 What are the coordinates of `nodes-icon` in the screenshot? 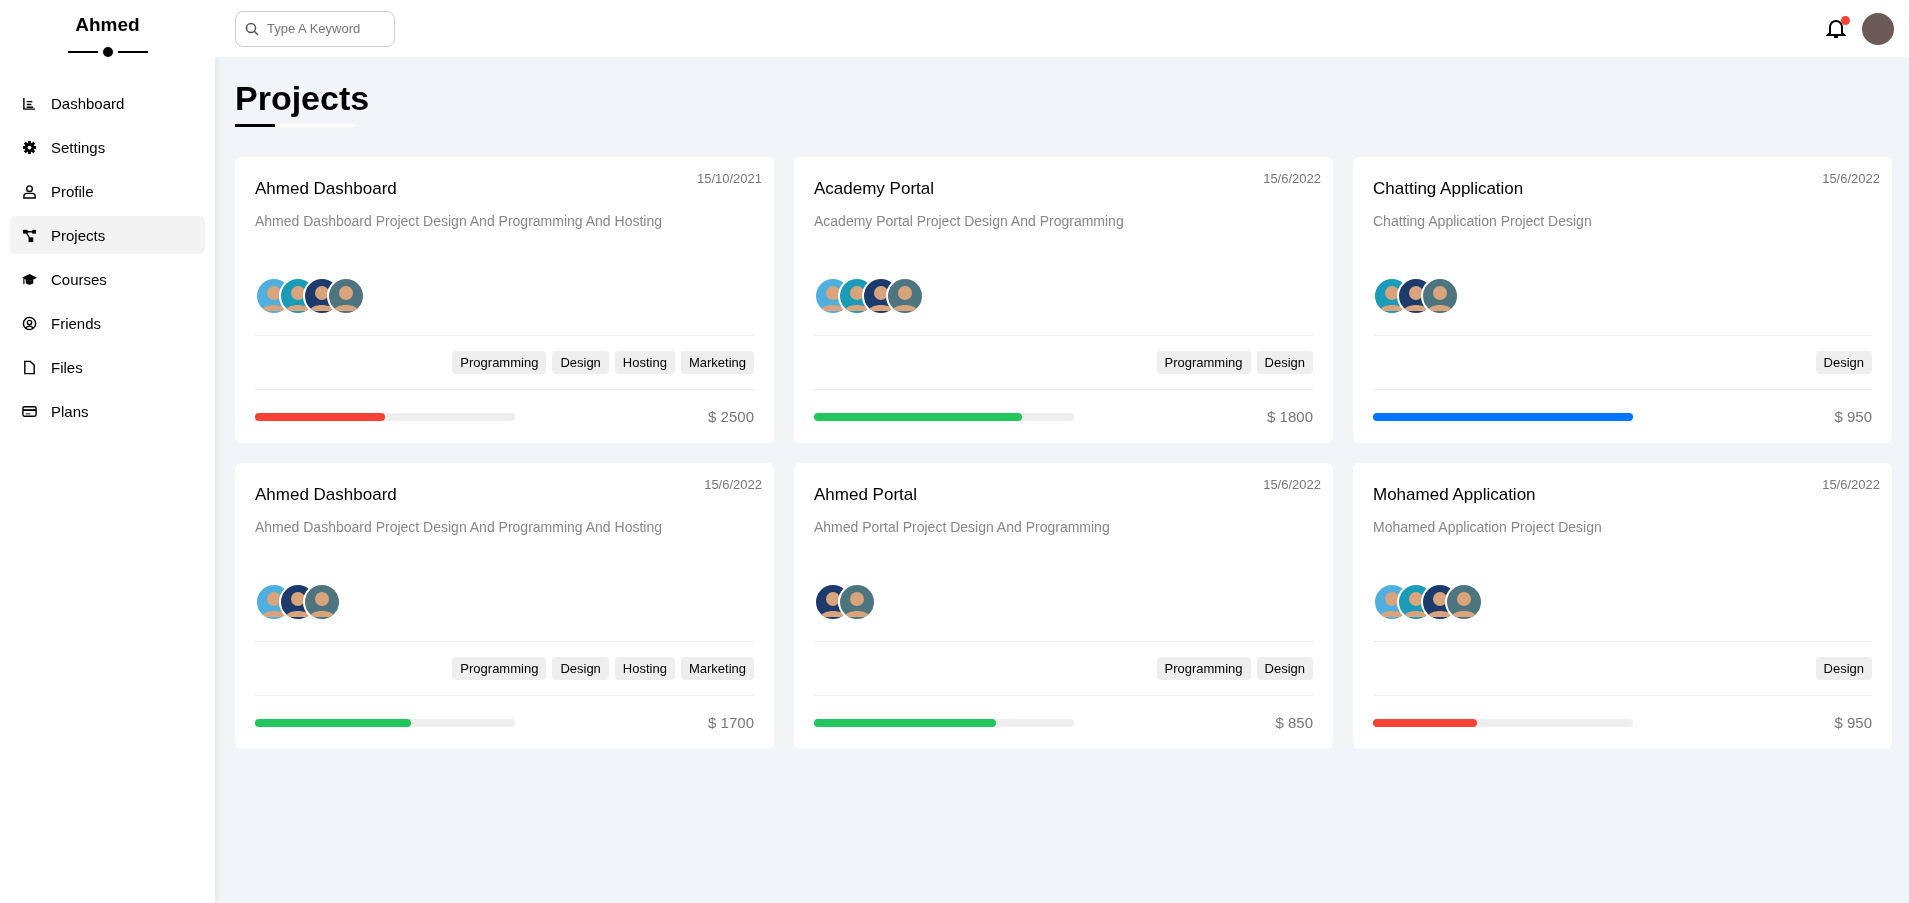 It's located at (29, 235).